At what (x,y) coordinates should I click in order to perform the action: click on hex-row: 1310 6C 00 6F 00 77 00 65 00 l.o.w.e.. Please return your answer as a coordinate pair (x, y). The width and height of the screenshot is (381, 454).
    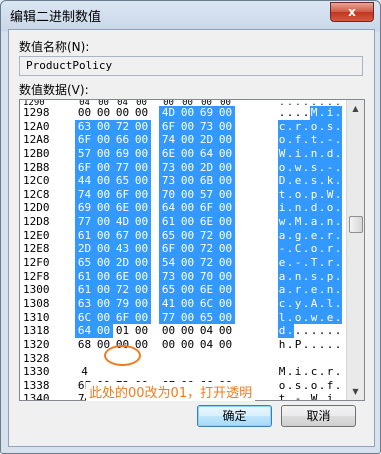
    Looking at the image, I should click on (183, 317).